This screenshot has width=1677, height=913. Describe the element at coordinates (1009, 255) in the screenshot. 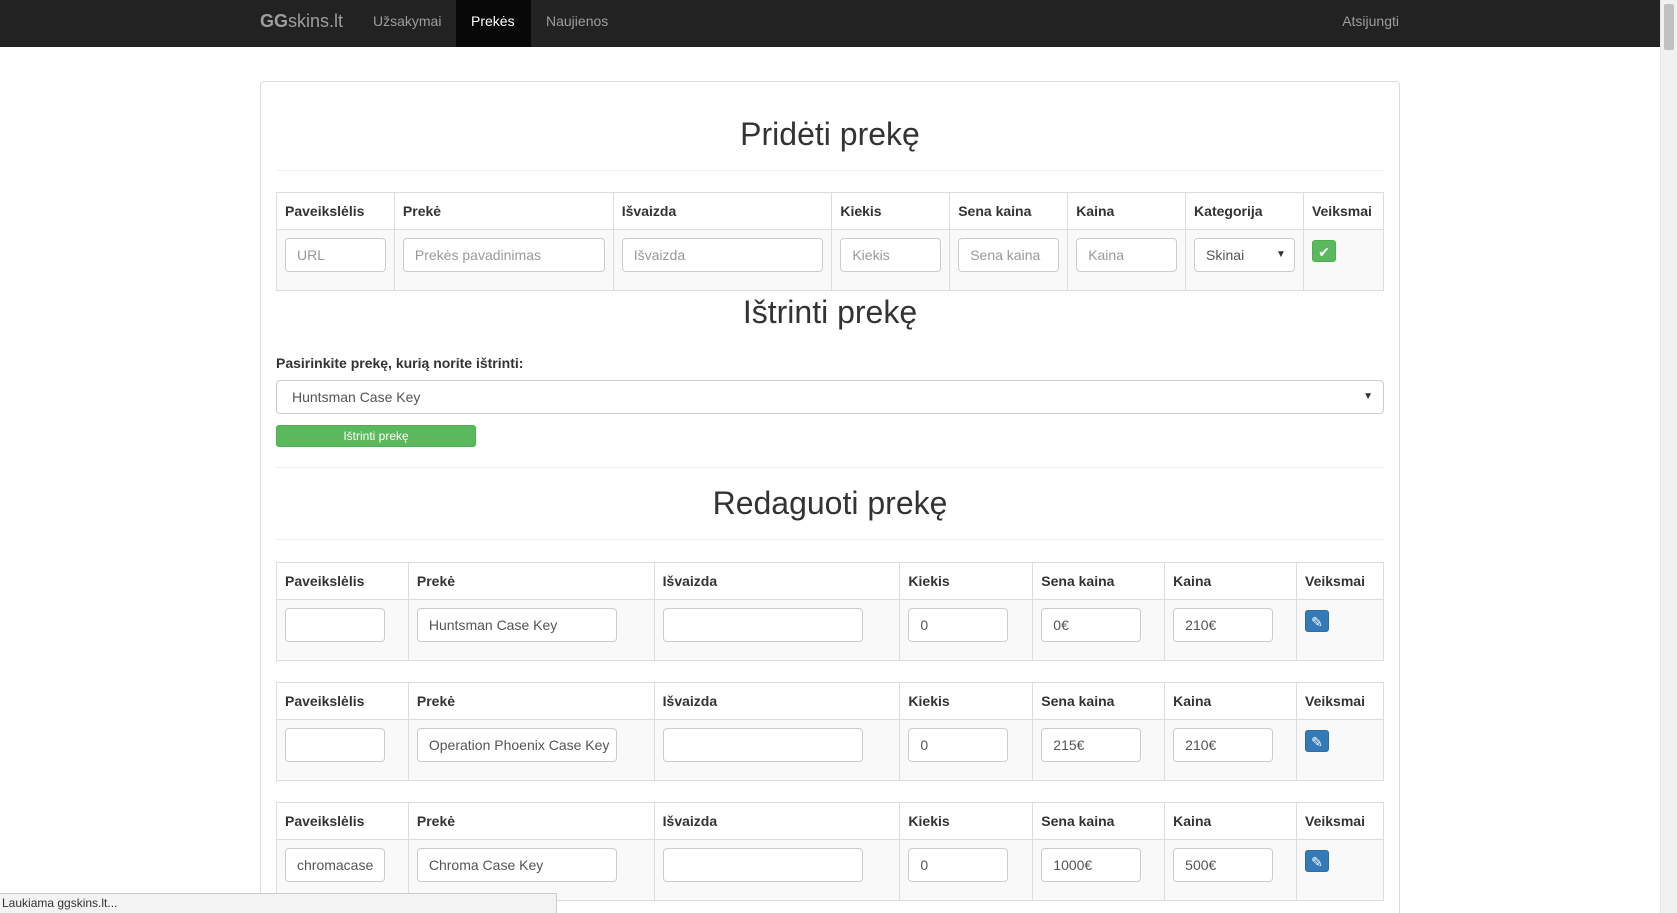

I see `old-price-input: Sena kaina` at that location.